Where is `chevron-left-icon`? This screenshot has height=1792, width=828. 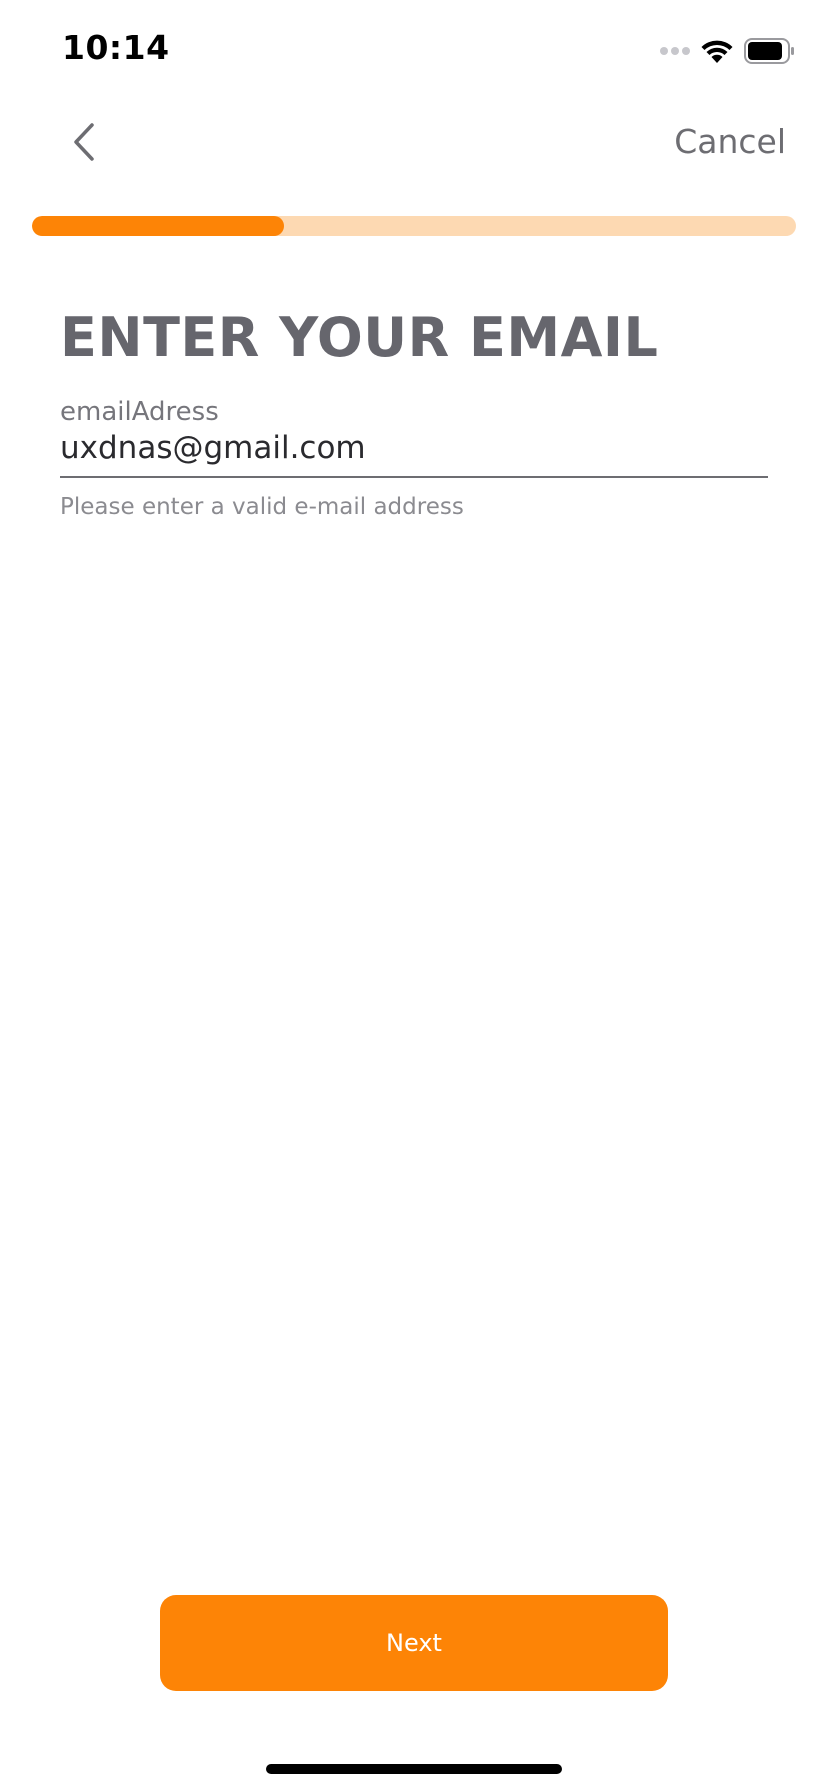 chevron-left-icon is located at coordinates (84, 142).